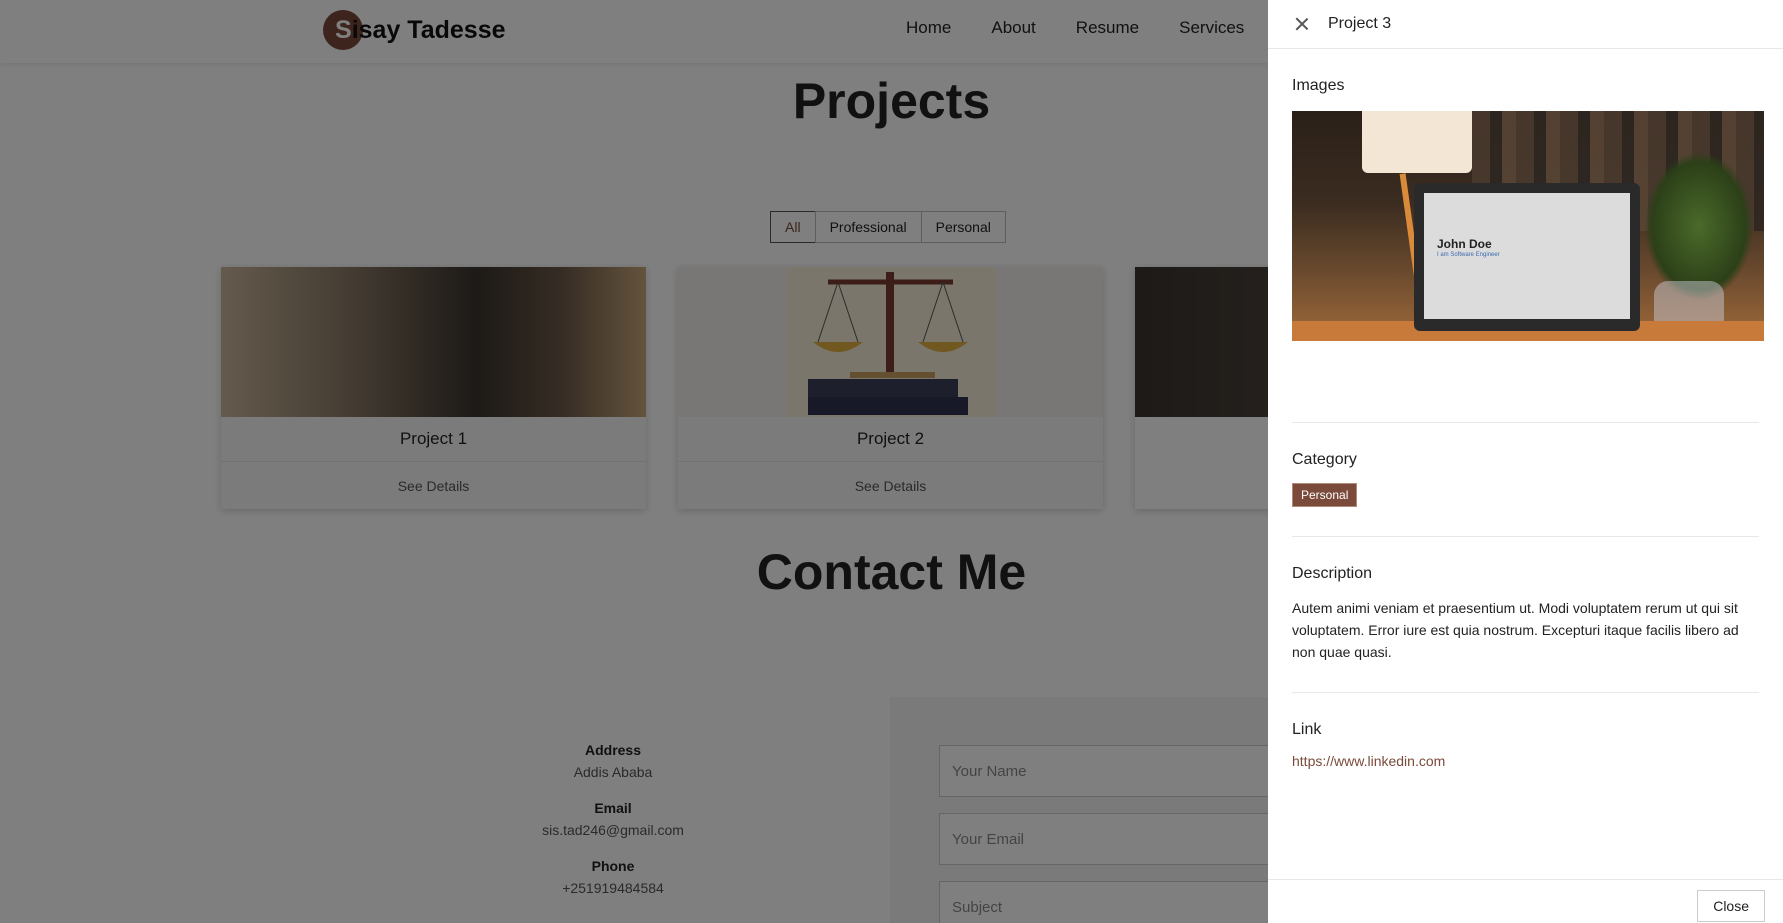  Describe the element at coordinates (1325, 495) in the screenshot. I see `category-badge: Personal` at that location.